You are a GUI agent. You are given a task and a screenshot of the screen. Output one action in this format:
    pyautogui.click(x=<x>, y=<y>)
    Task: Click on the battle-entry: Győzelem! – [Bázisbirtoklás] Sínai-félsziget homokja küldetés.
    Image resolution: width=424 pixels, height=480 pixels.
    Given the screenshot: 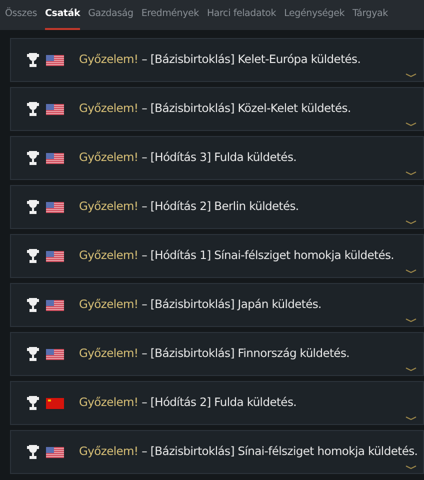 What is the action you would take?
    pyautogui.click(x=217, y=452)
    